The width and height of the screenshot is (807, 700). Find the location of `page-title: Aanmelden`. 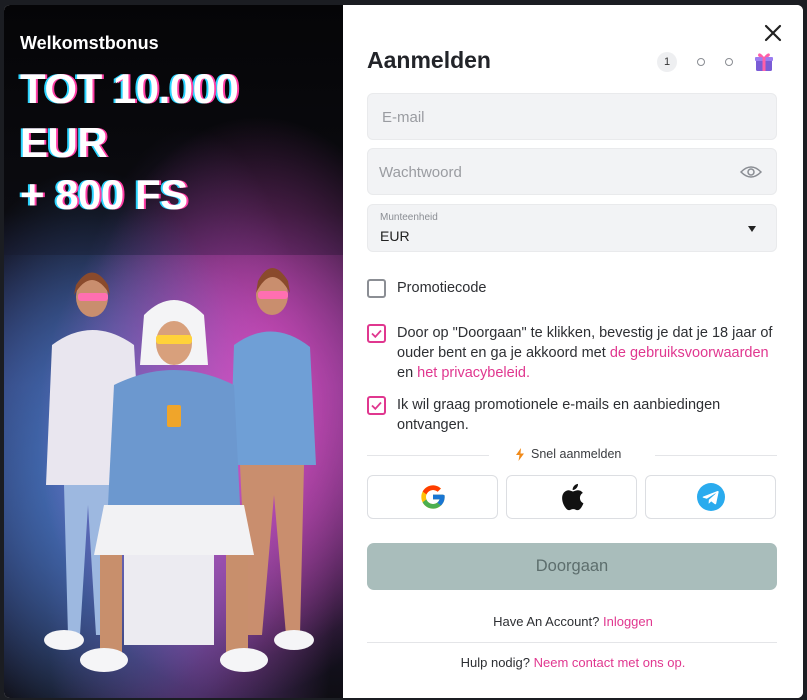

page-title: Aanmelden is located at coordinates (429, 60).